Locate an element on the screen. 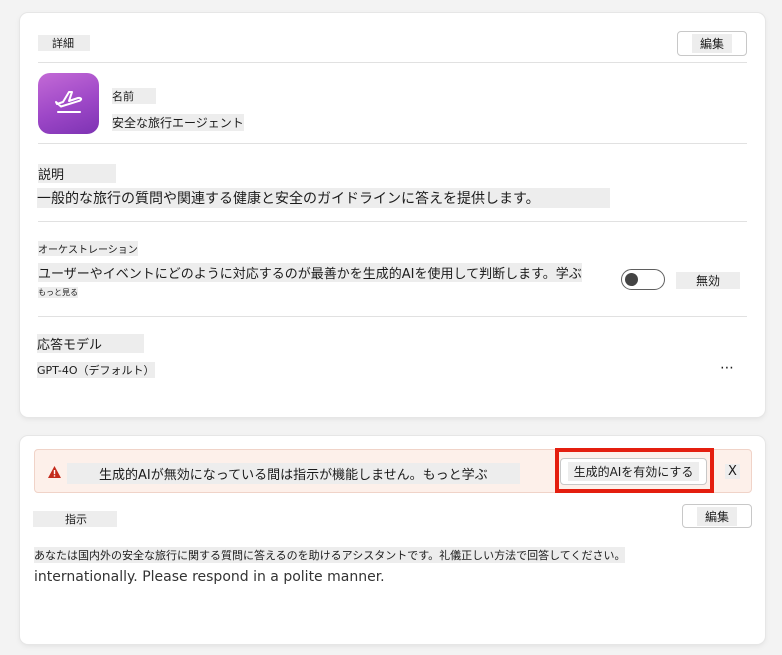 Image resolution: width=782 pixels, height=655 pixels. description-text: 一般的な旅行の質問や関連する健康と安全のガイドラインに答えを提供します。 is located at coordinates (323, 198).